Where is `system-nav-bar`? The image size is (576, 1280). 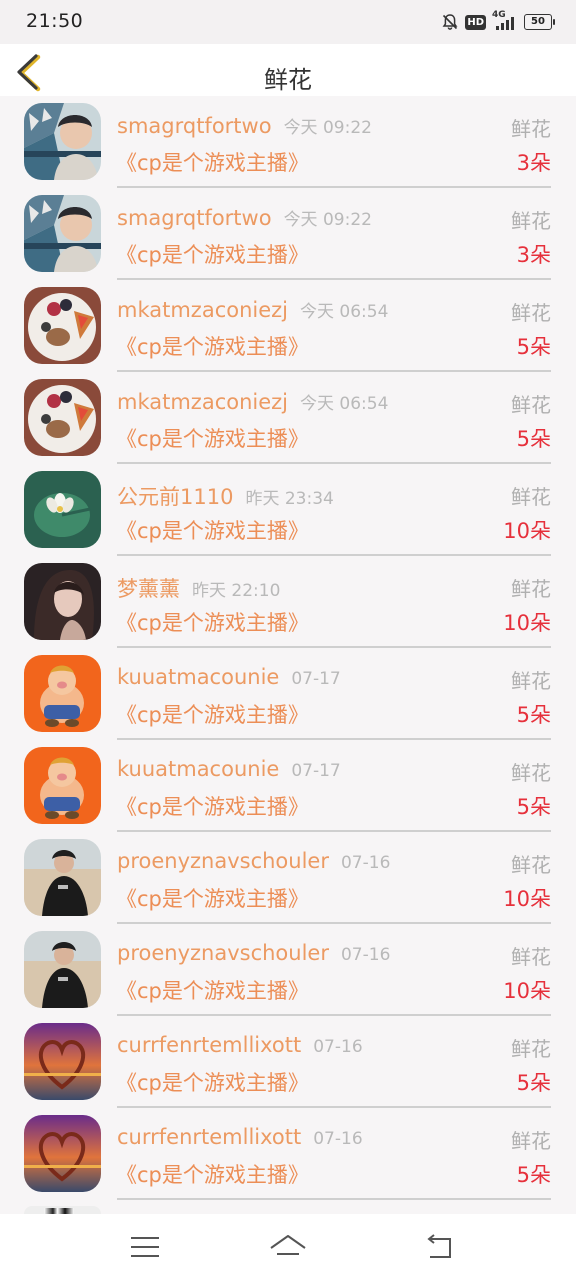
system-nav-bar is located at coordinates (288, 1247).